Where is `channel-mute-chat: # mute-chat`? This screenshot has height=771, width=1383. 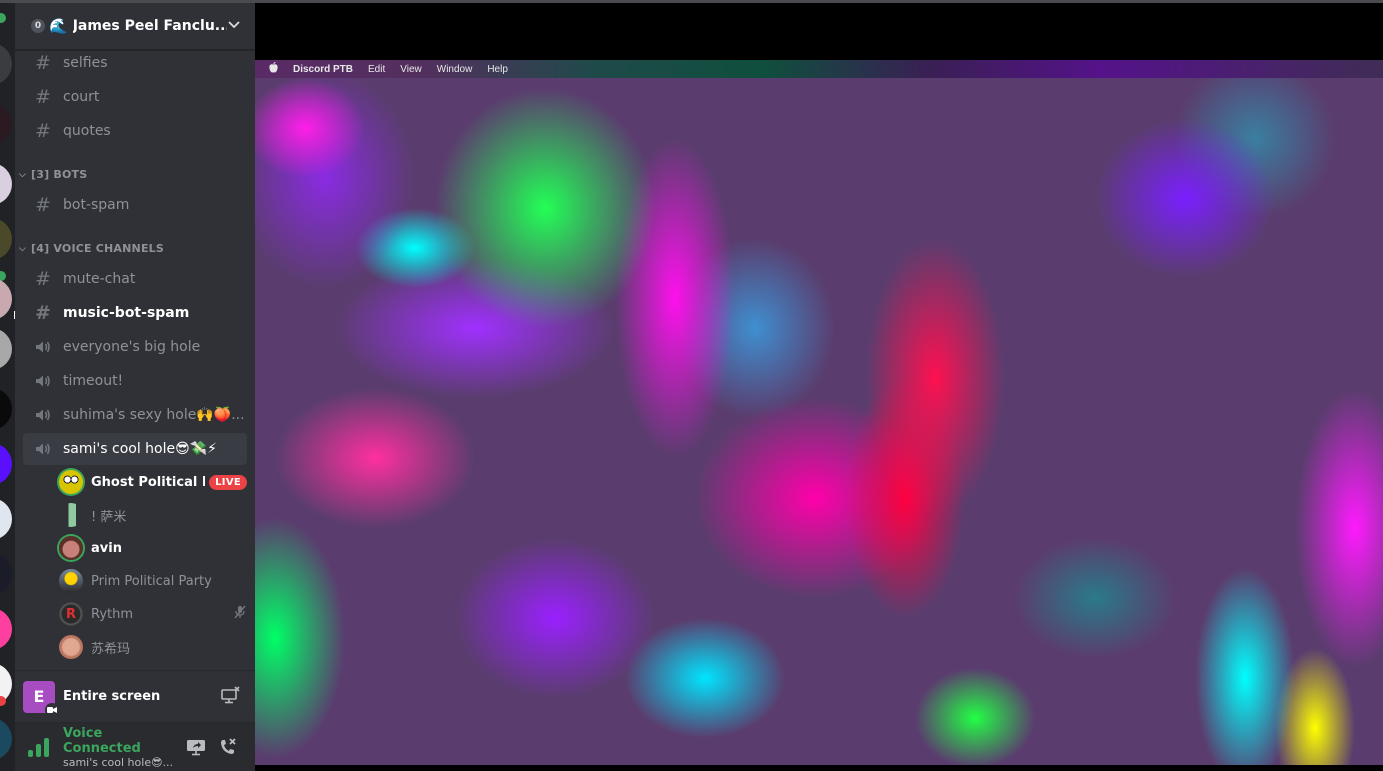
channel-mute-chat: # mute-chat is located at coordinates (135, 279).